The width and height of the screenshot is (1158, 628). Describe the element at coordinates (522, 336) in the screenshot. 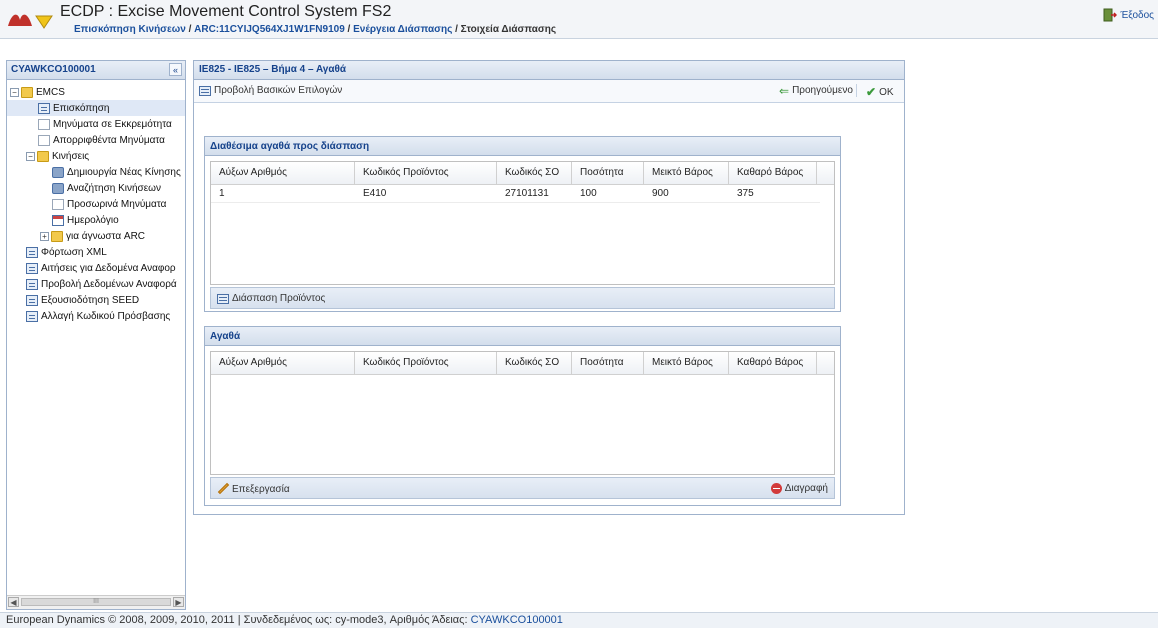

I see `goods-header: Αγαθά` at that location.